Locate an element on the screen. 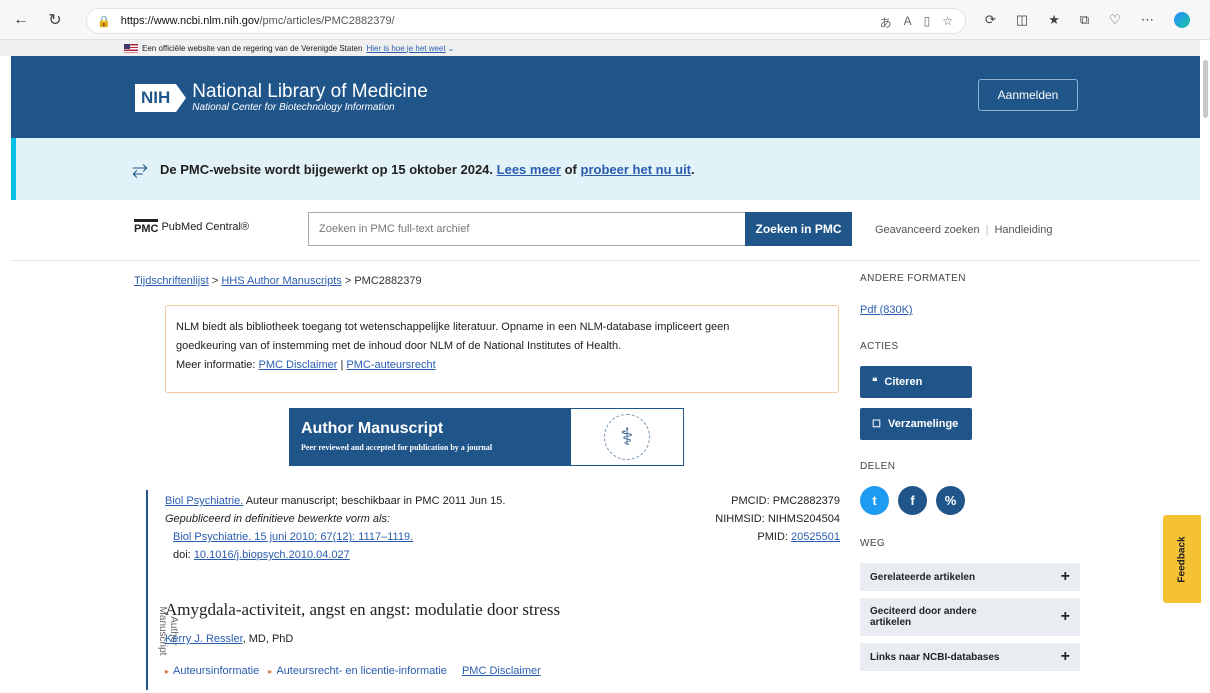  copilot-icon is located at coordinates (1181, 20).